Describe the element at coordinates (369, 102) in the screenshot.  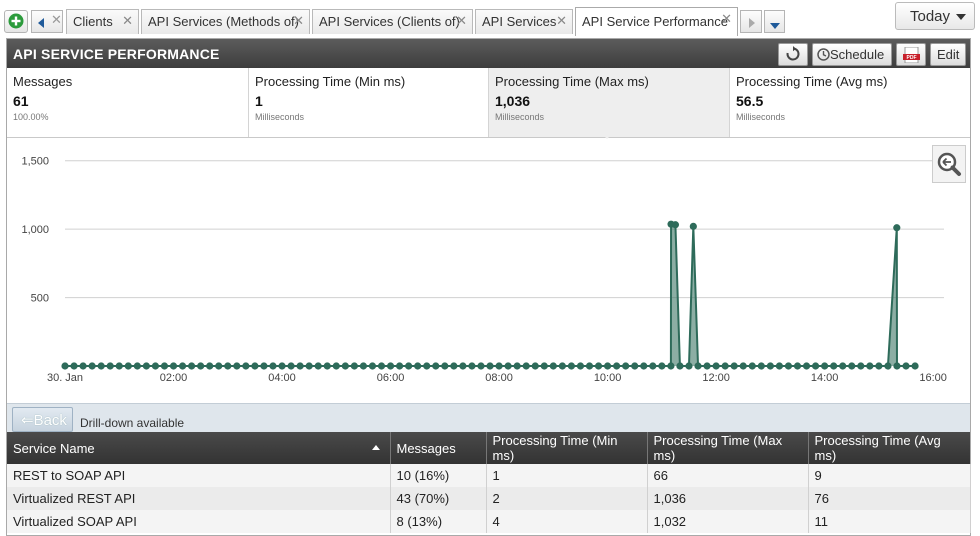
I see `kpi-processing-time-min: Processing Time (Min ms) 1 Milliseconds` at that location.